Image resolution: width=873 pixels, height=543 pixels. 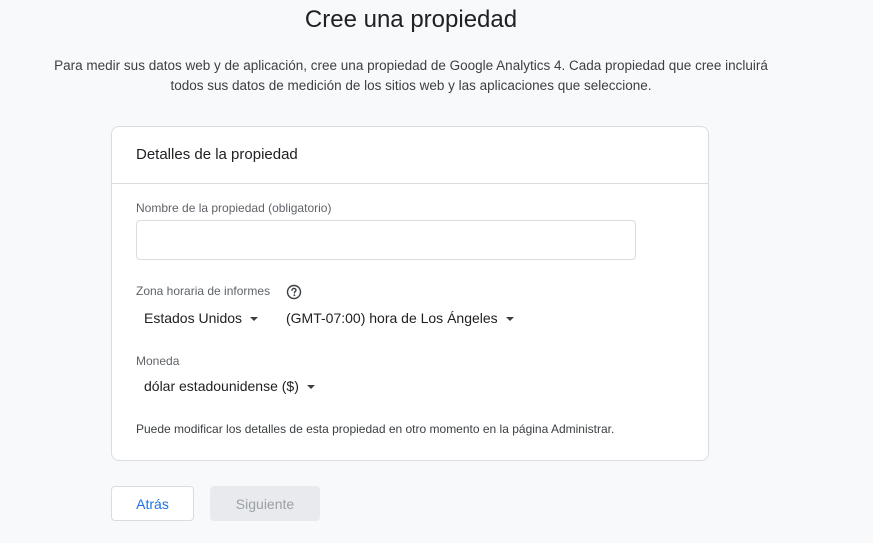 I want to click on timezone-select: (GMT-07:00) hora de Los Ángeles, so click(x=400, y=318).